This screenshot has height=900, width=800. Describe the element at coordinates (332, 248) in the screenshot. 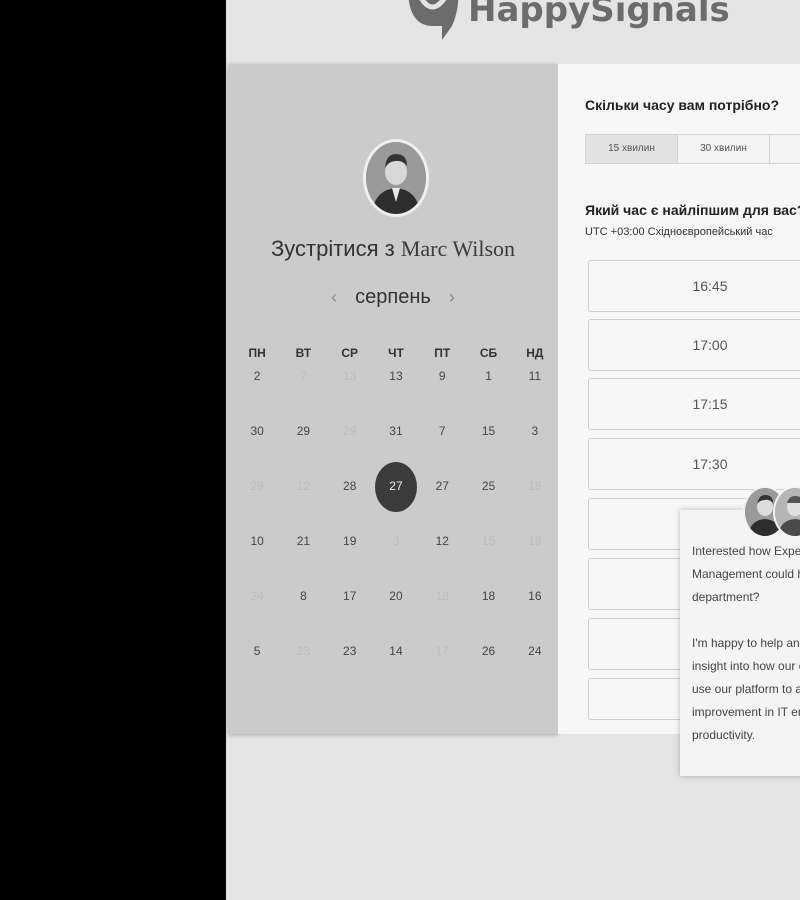

I see `meeting-title-prefix: Зустрітися з` at that location.